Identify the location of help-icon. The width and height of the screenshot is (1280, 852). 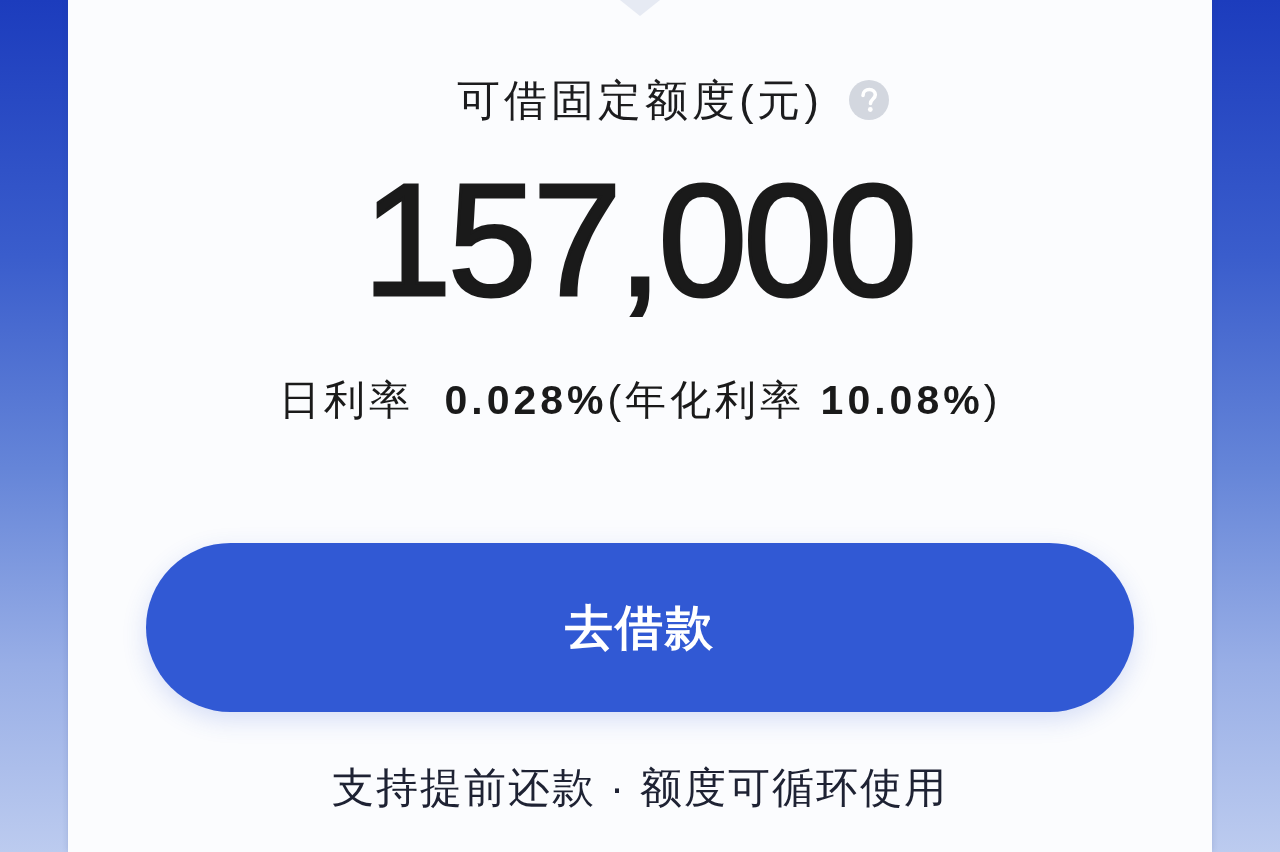
(868, 100).